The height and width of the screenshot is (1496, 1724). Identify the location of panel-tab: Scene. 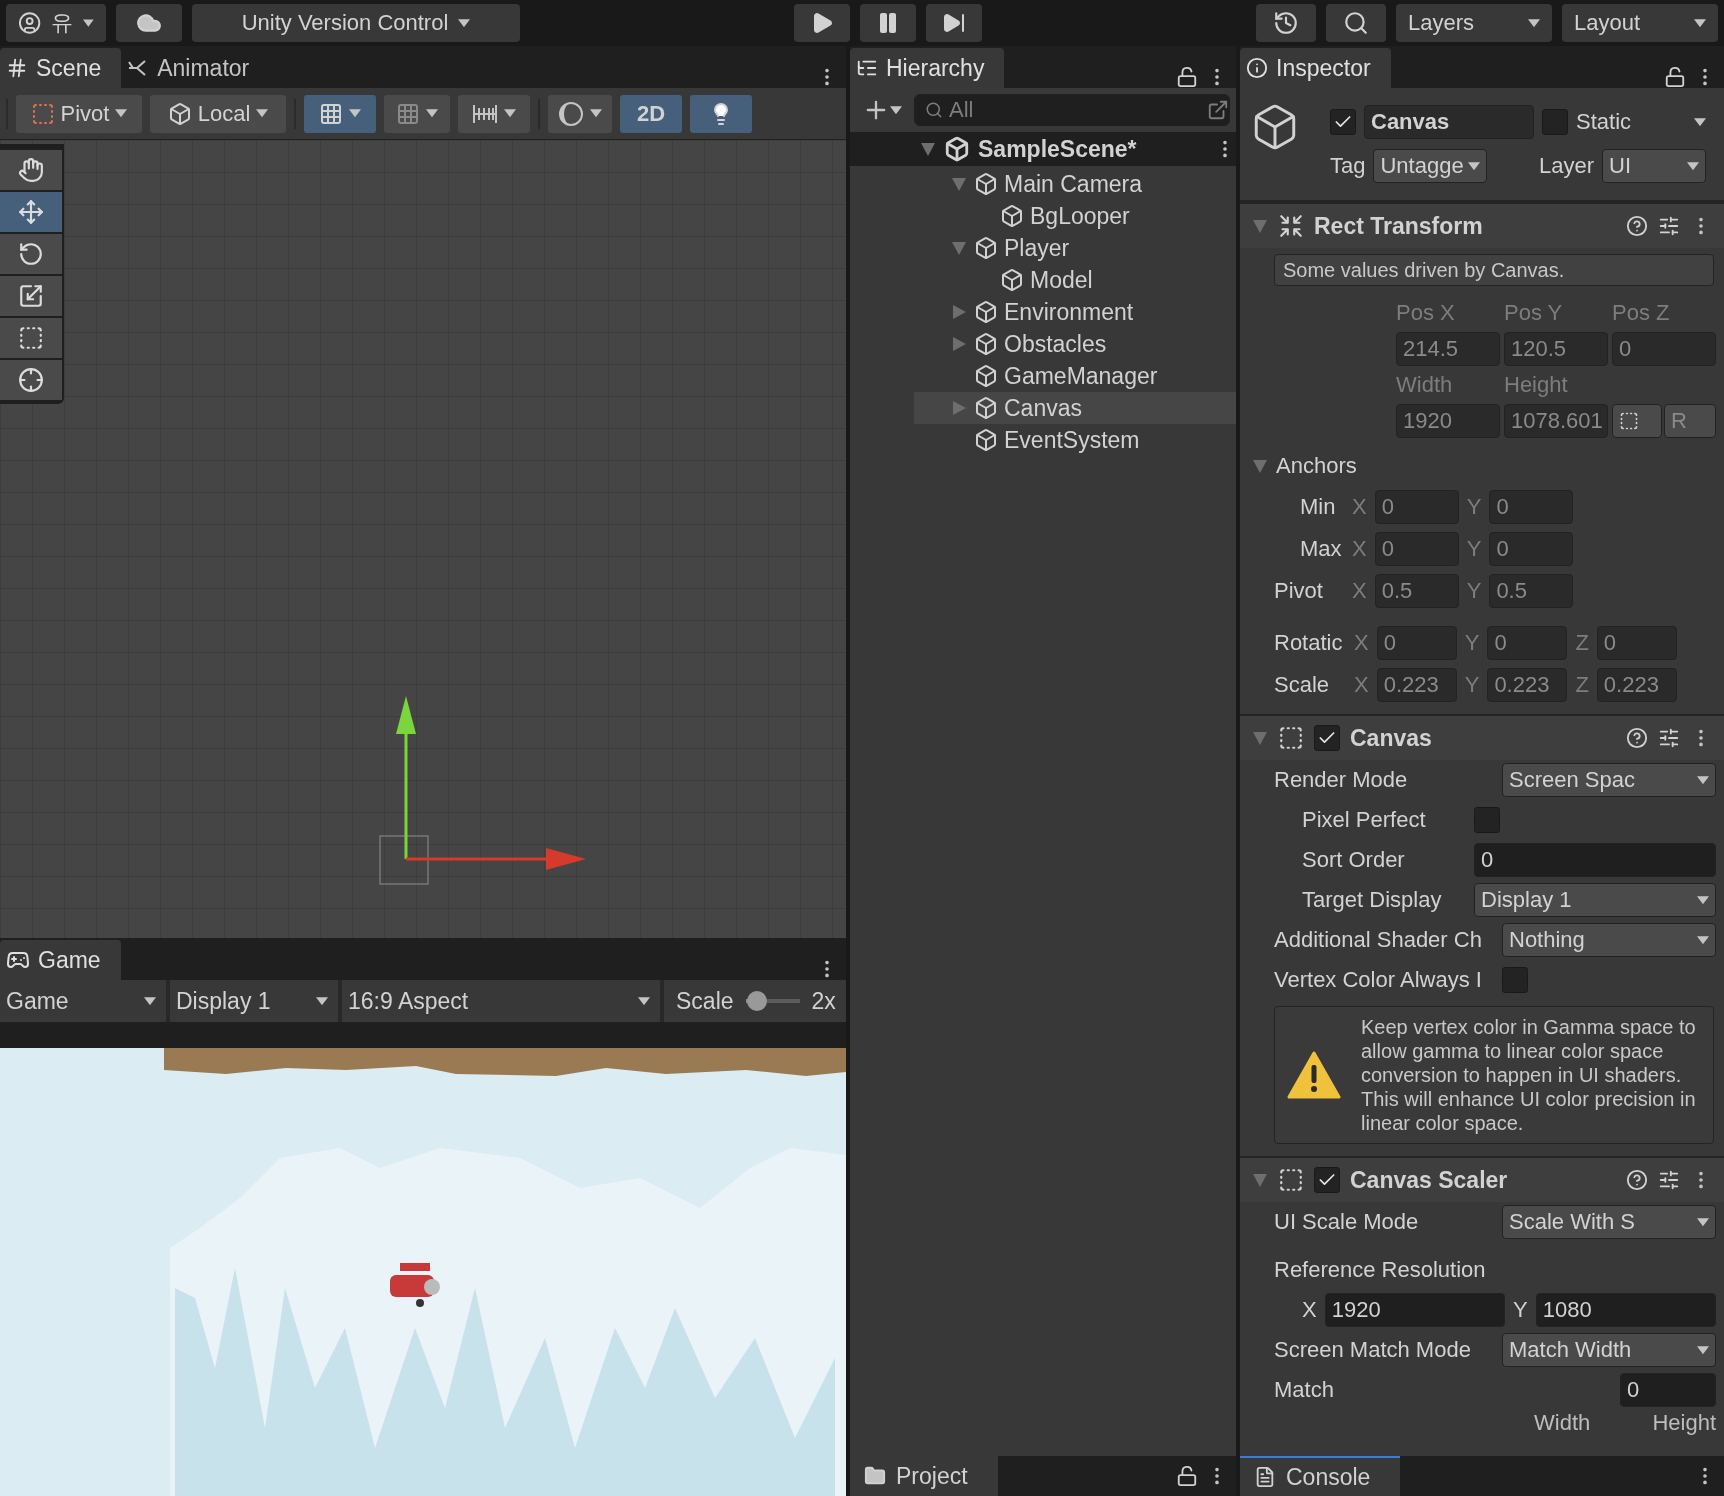
(61, 68).